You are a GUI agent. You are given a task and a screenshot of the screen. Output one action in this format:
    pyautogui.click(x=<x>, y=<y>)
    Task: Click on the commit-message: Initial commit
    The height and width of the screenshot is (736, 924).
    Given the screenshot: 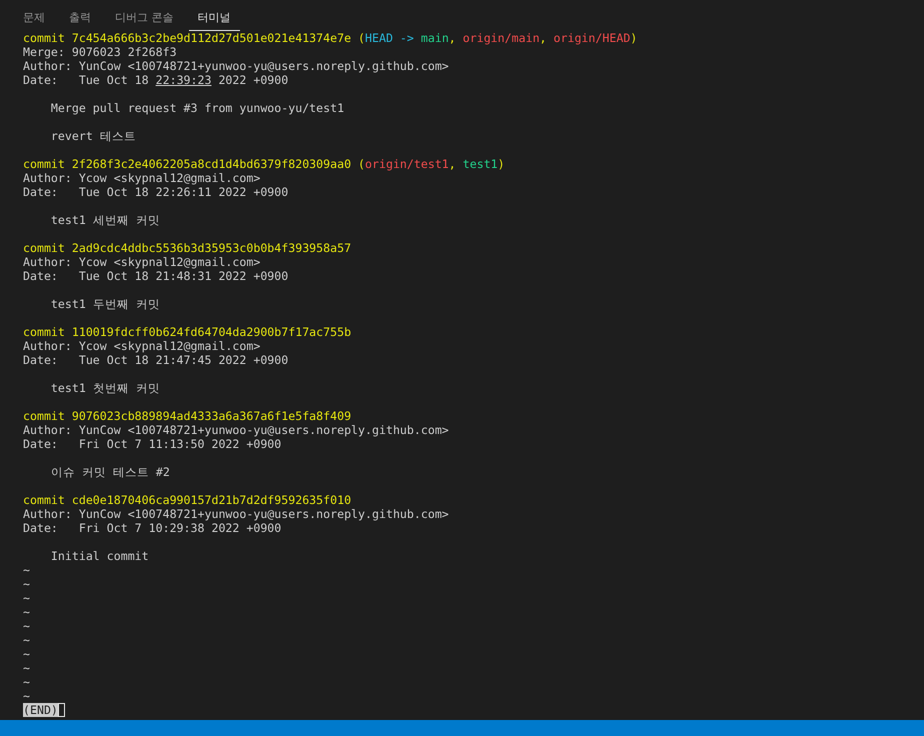 What is the action you would take?
    pyautogui.click(x=99, y=556)
    